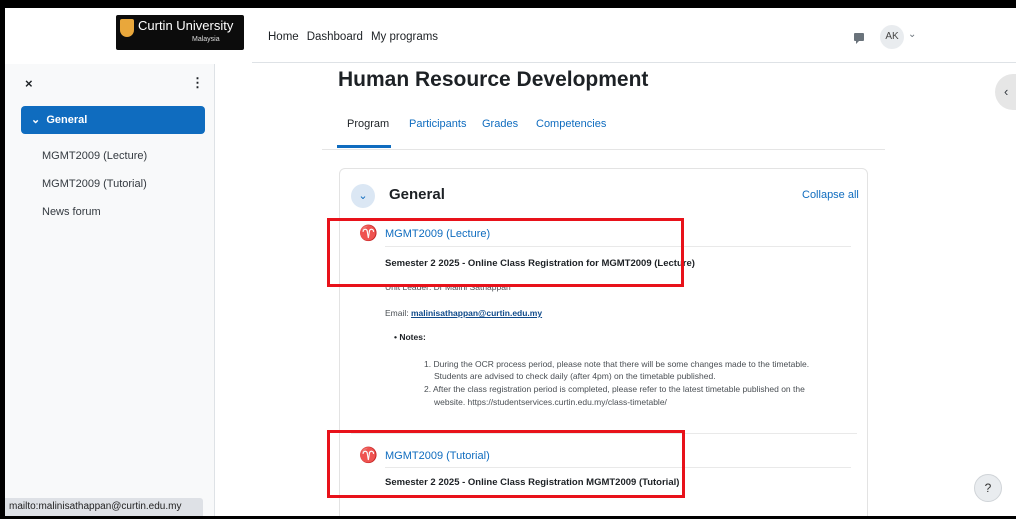 The width and height of the screenshot is (1016, 519). I want to click on curtin-logo: Curtin University Malaysia, so click(180, 32).